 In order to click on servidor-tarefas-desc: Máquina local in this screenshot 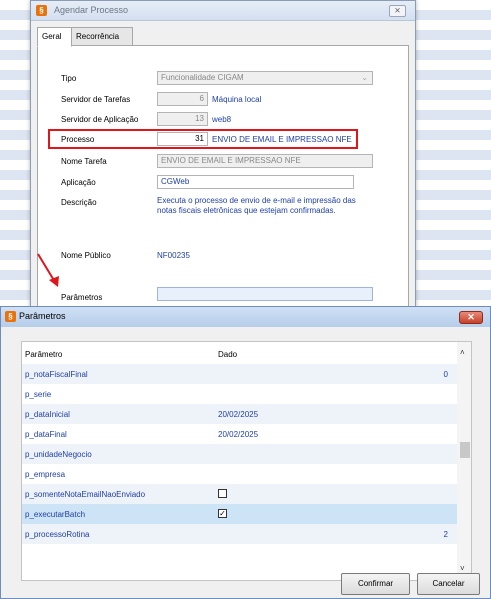, I will do `click(237, 99)`.